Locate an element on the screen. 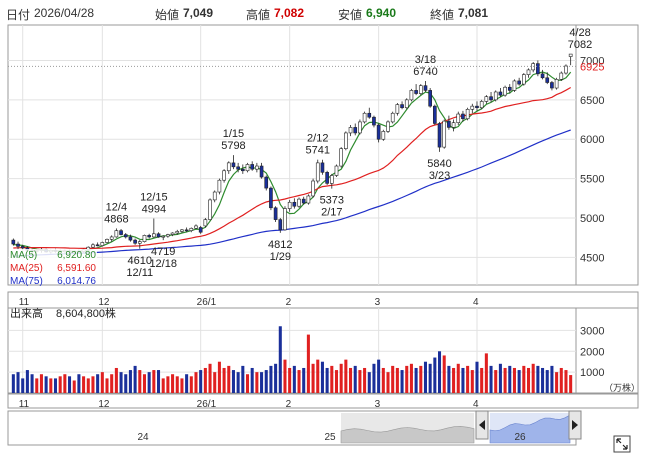 The image size is (646, 461). annotation-price: 4994 is located at coordinates (154, 210).